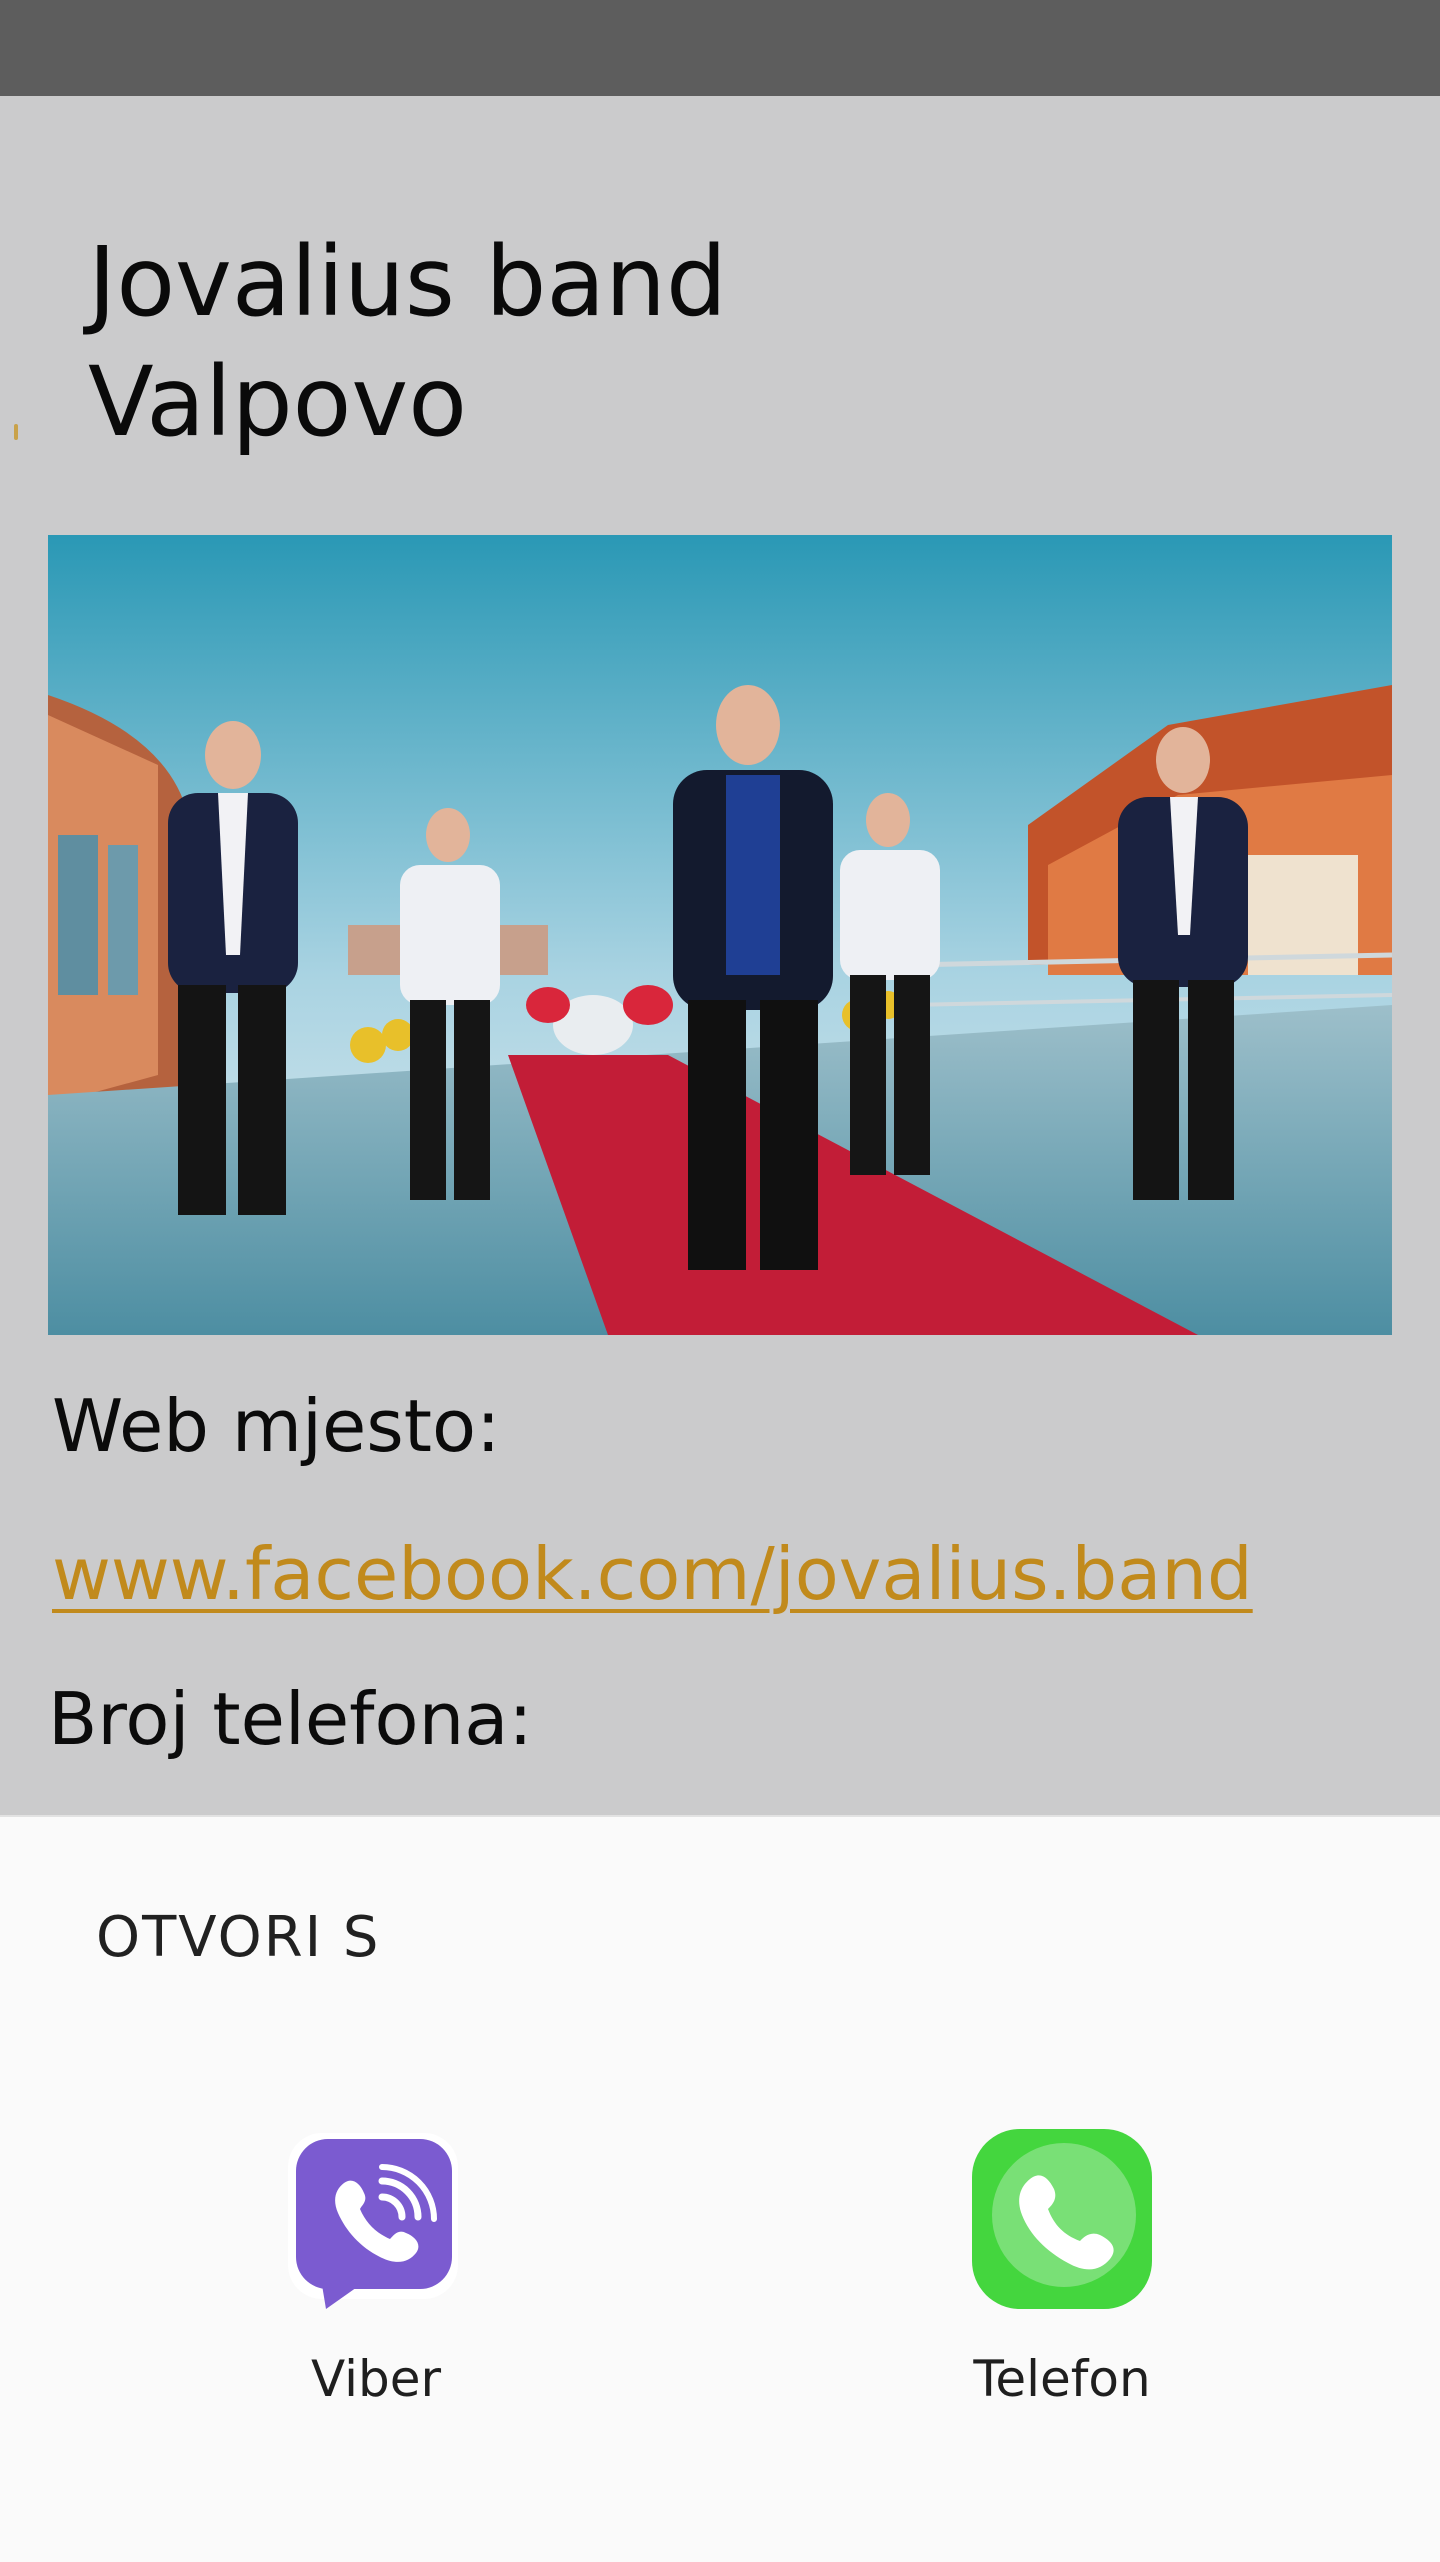 Image resolution: width=1440 pixels, height=2562 pixels. Describe the element at coordinates (407, 342) in the screenshot. I see `page-title: Jovalius band Valpovo` at that location.